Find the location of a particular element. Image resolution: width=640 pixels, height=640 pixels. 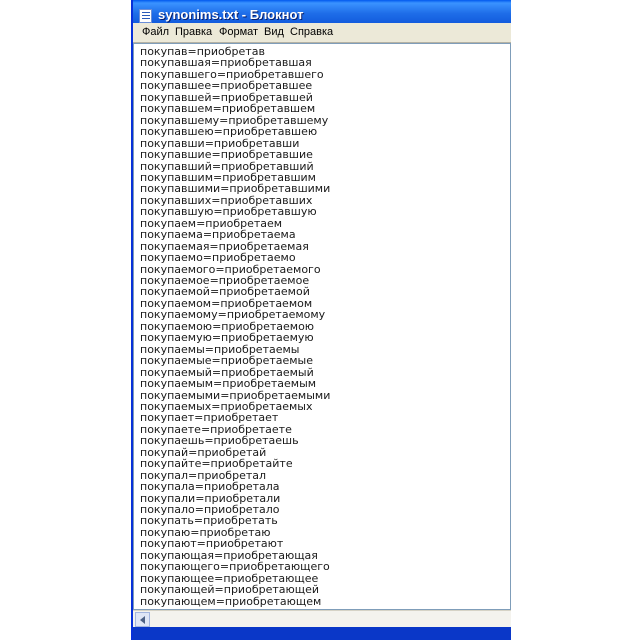

text-line: покупаемы=приобретаемы is located at coordinates (220, 349).